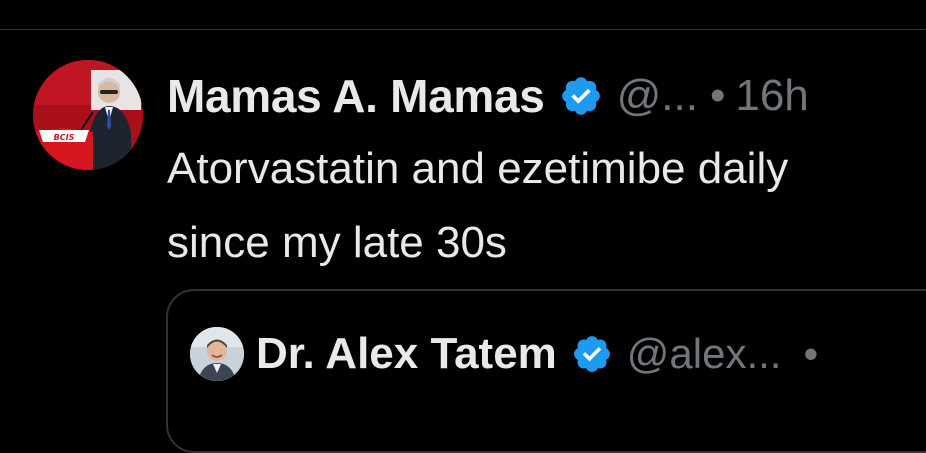 The image size is (926, 453). Describe the element at coordinates (337, 242) in the screenshot. I see `tweet-text-line: since my late 30s` at that location.